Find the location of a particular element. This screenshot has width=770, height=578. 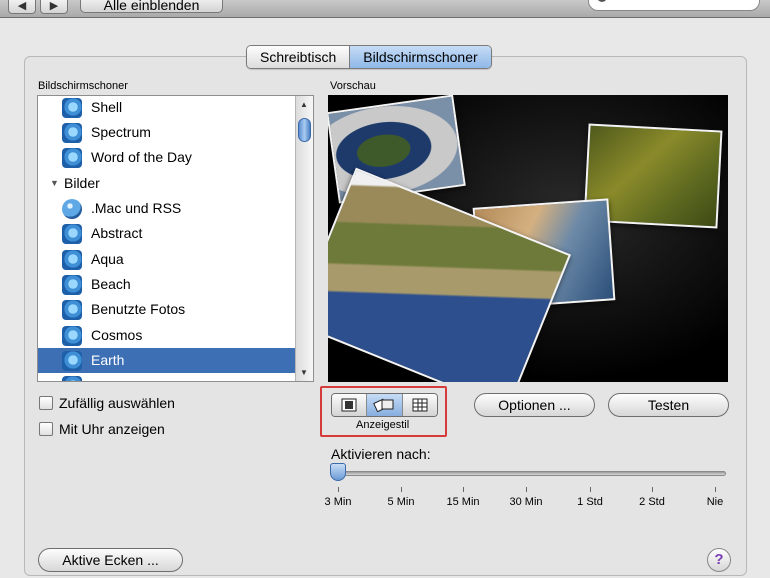

list-item-selected: Earth is located at coordinates (167, 360).